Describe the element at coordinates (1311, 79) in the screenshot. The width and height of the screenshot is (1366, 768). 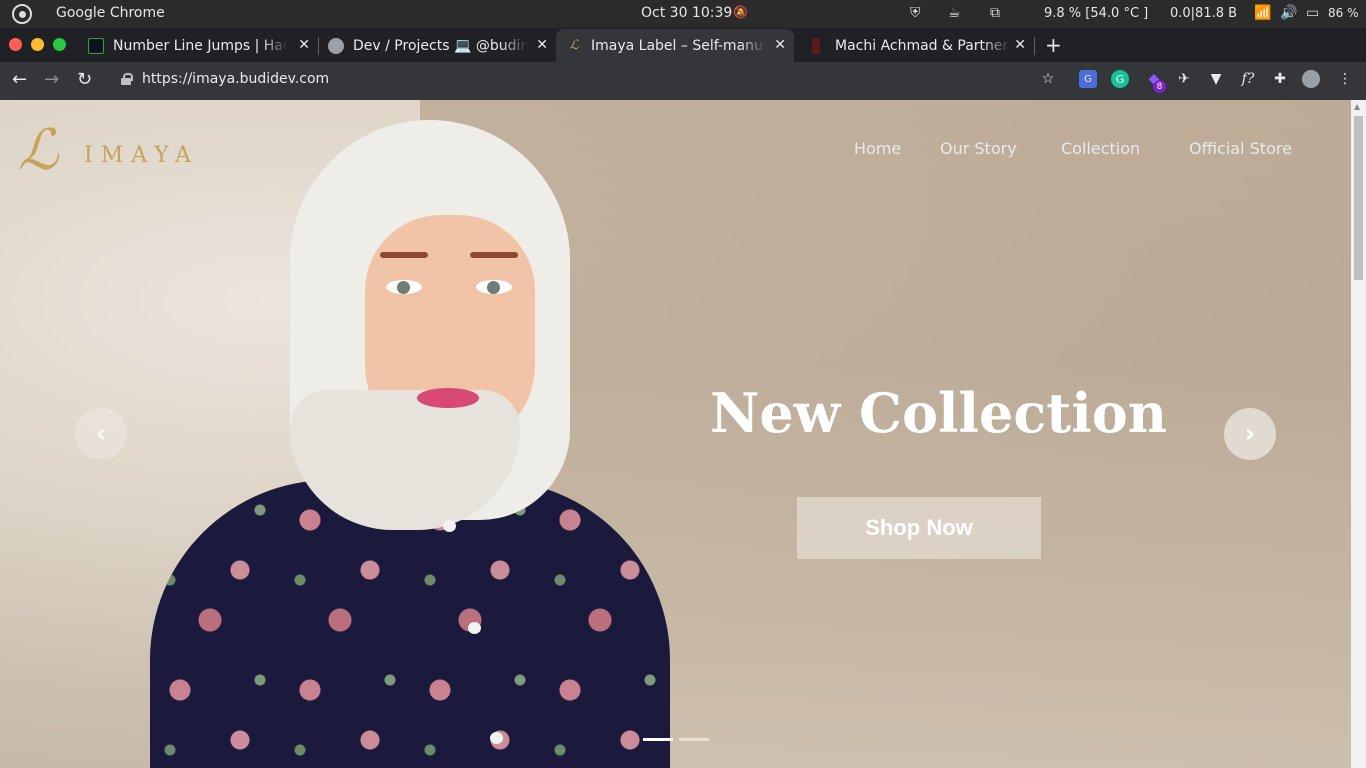
I see `profile-avatar-icon` at that location.